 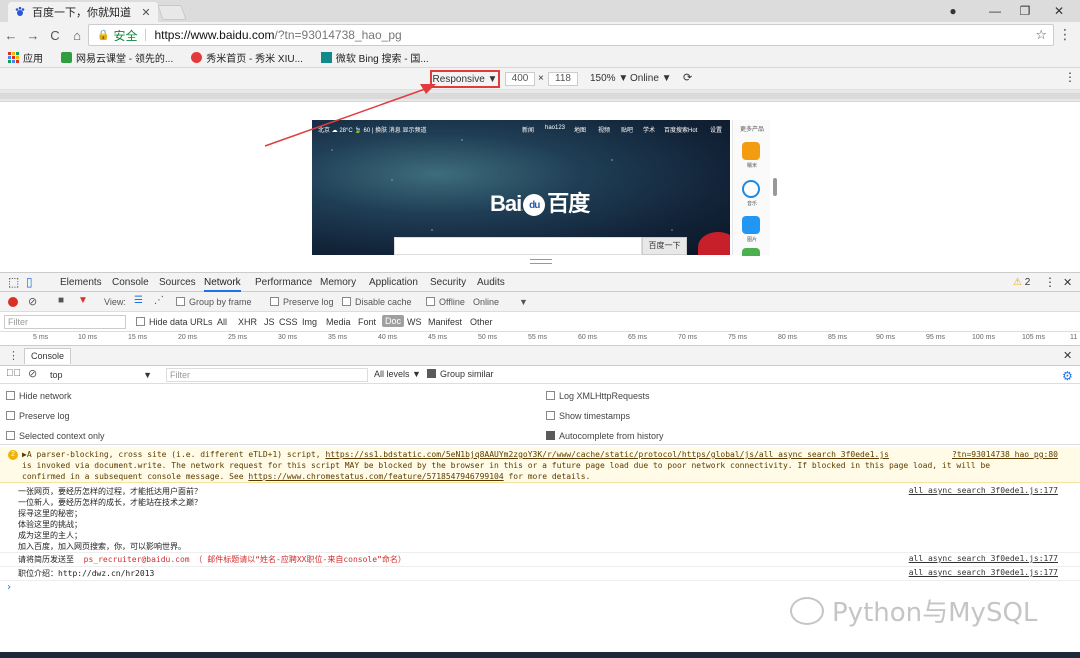 I want to click on bookmark-apps: 应用, so click(x=25, y=57).